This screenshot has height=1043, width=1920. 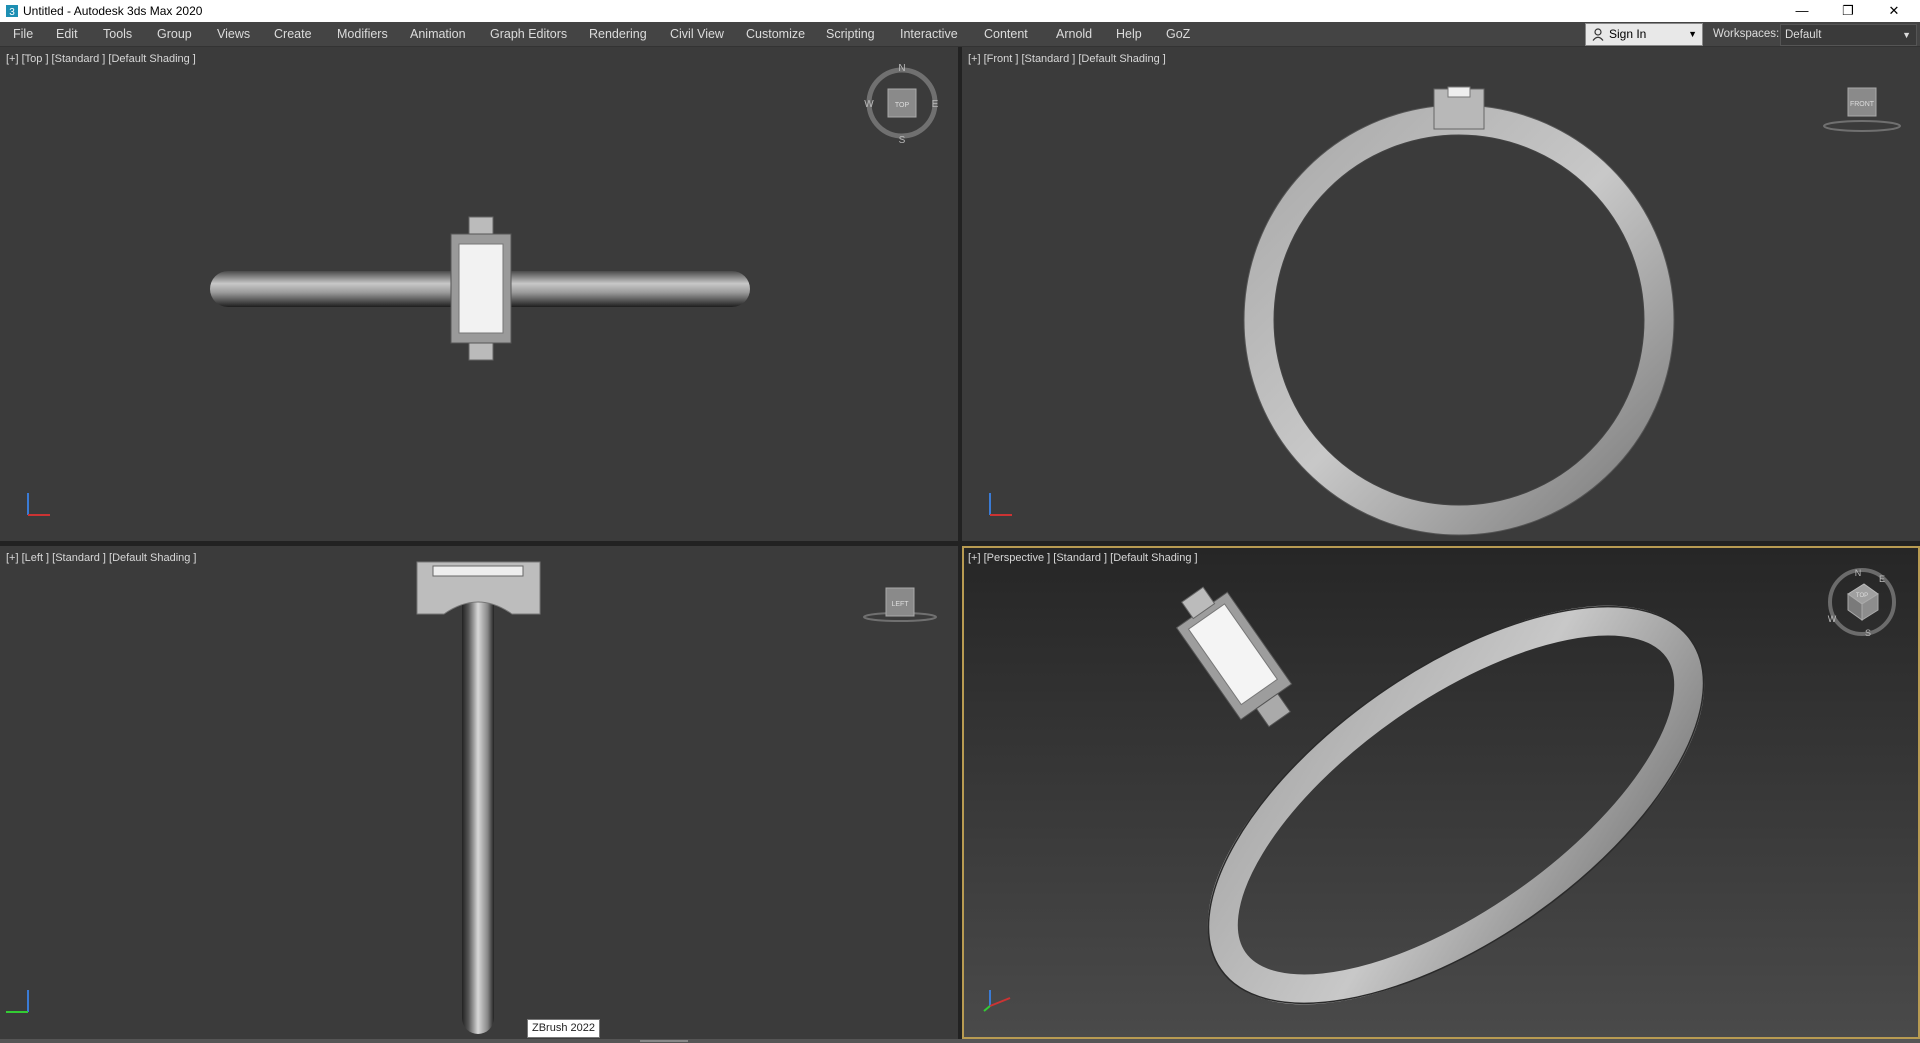 What do you see at coordinates (960, 543) in the screenshot?
I see `viewport-splitter-horizontal` at bounding box center [960, 543].